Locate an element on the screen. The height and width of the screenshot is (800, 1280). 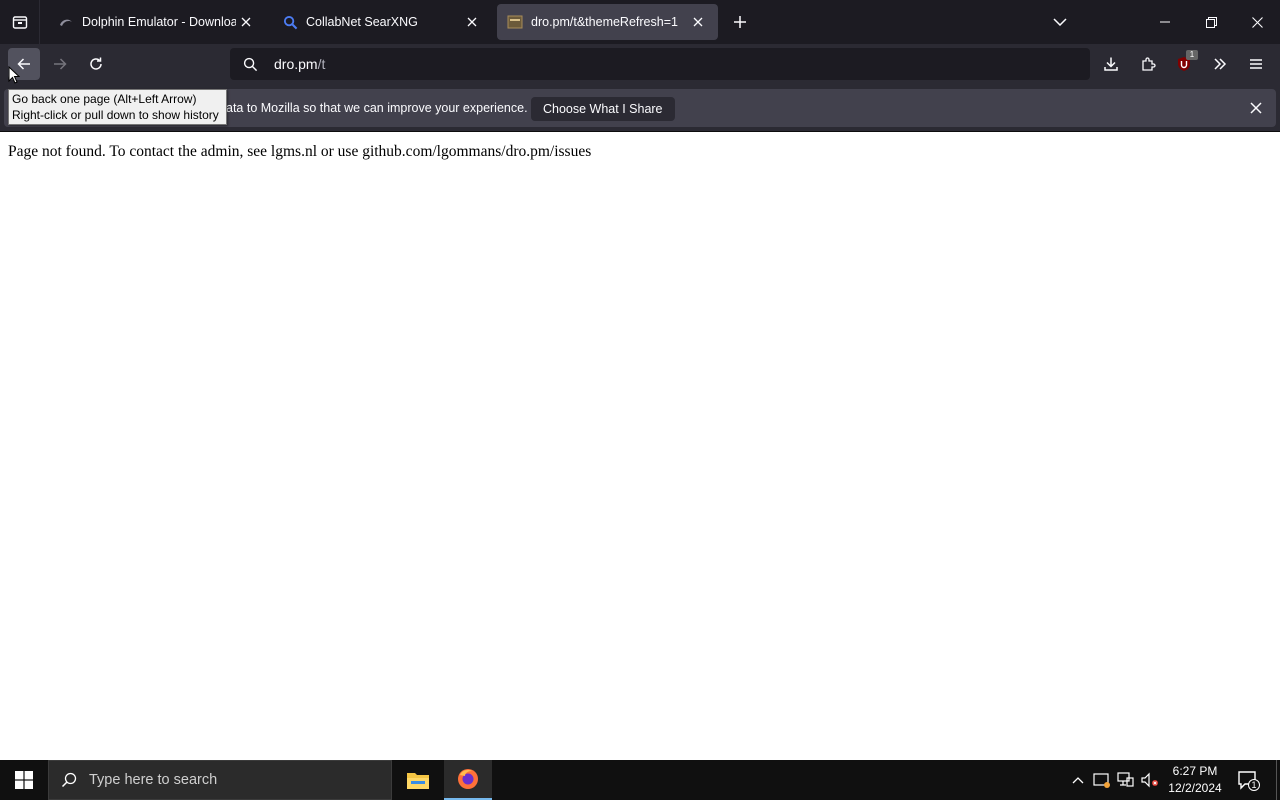
action-center-button: 1 is located at coordinates (1248, 780).